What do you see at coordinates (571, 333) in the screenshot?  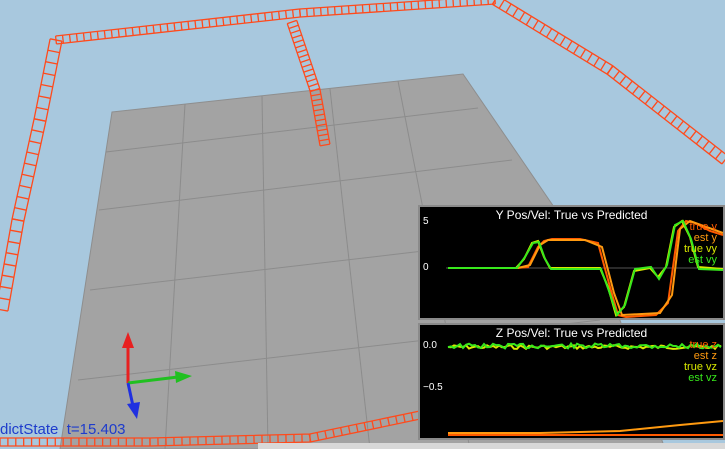 I see `plot-z-title: Z Pos/Vel: True vs Predicted` at bounding box center [571, 333].